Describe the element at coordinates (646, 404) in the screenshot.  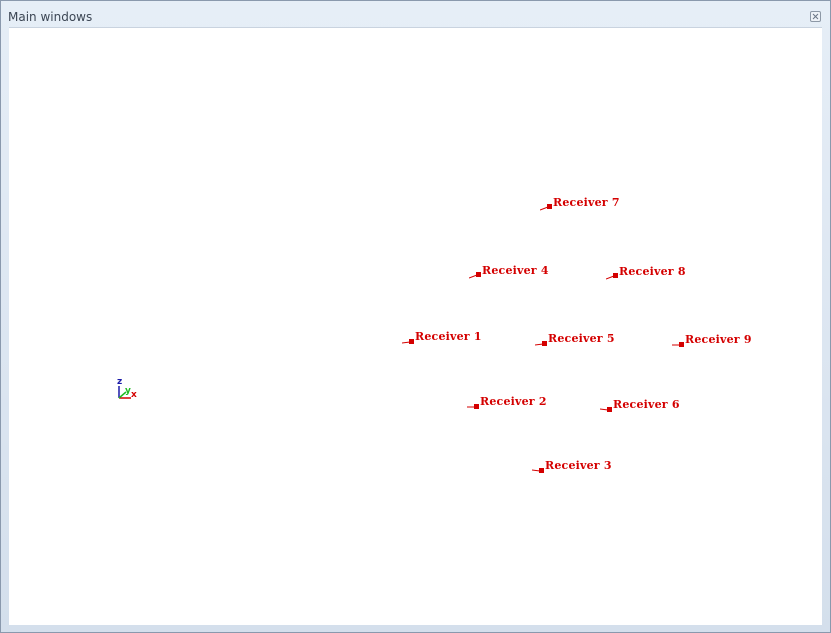
I see `receiver-label: Receiver 6` at that location.